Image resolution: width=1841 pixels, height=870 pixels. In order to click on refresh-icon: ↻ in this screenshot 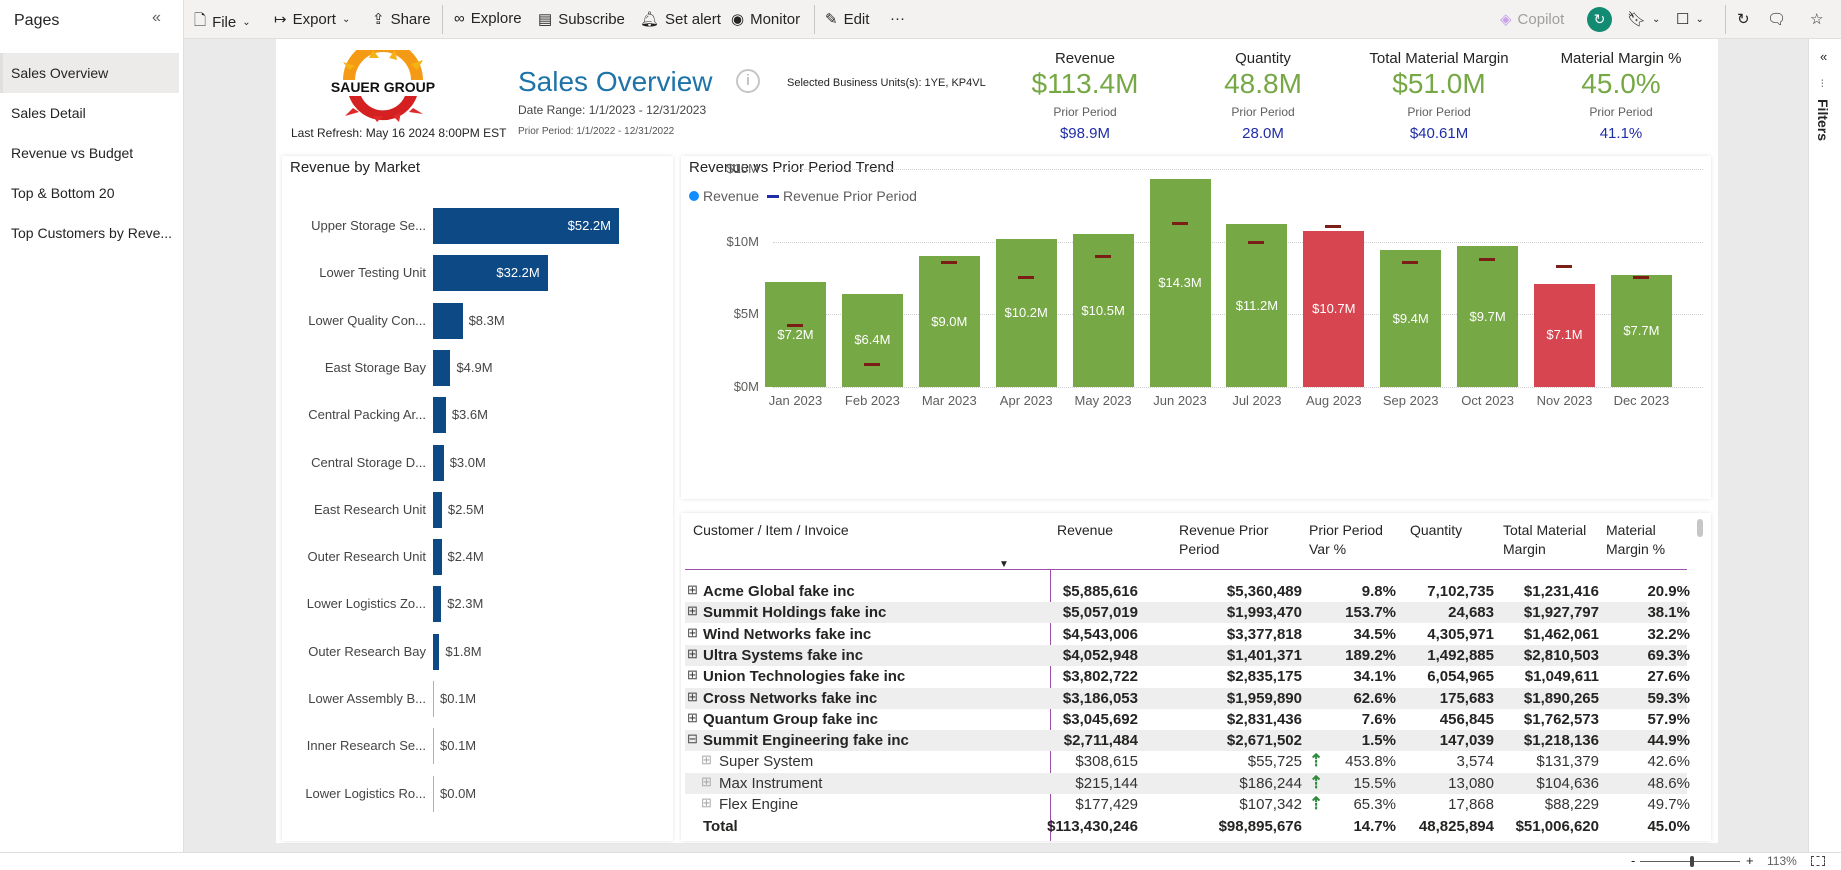, I will do `click(1743, 19)`.